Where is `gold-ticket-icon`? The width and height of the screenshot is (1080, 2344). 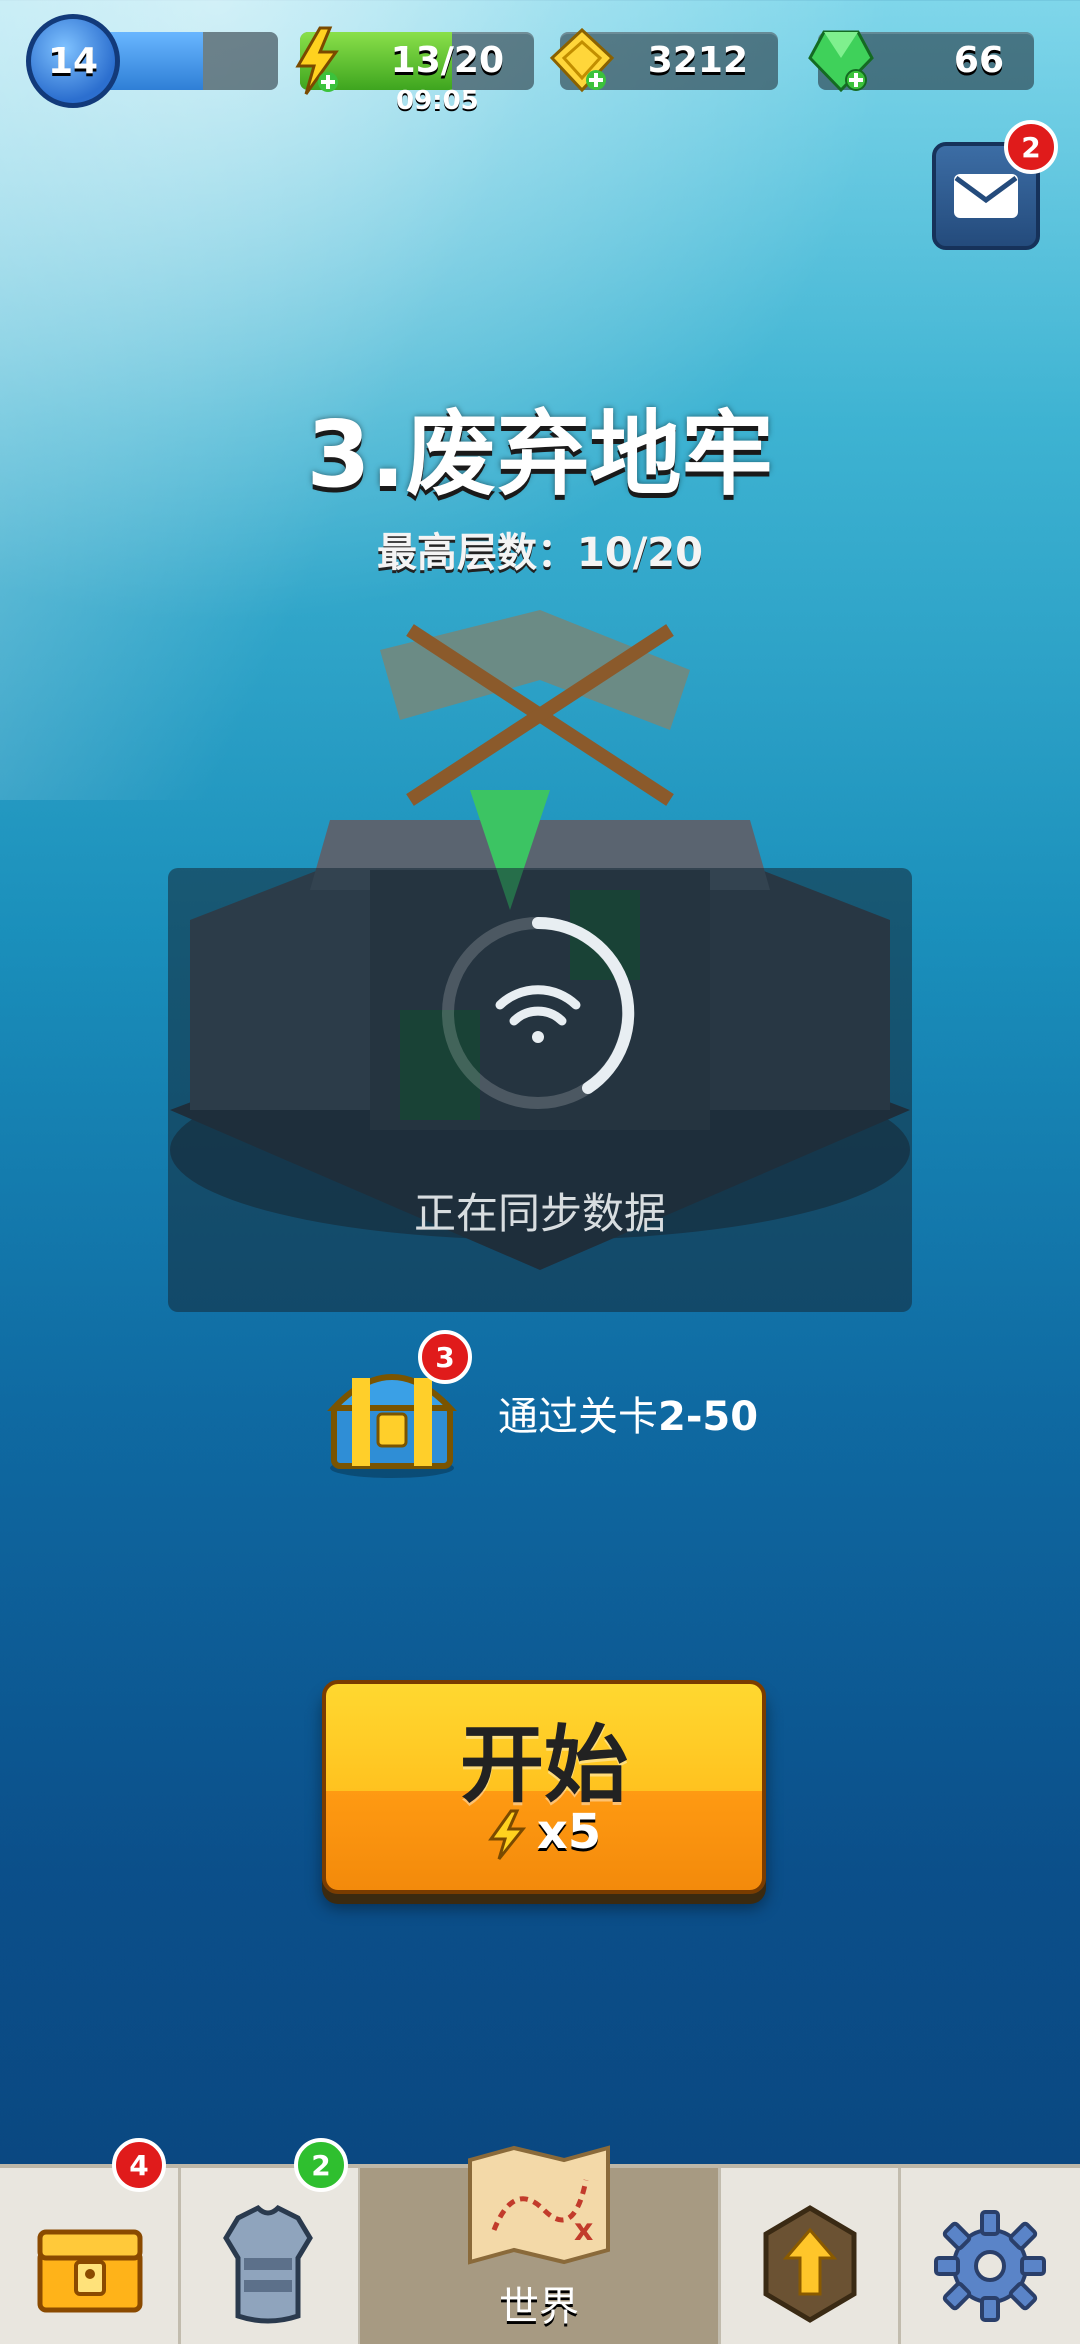 gold-ticket-icon is located at coordinates (582, 60).